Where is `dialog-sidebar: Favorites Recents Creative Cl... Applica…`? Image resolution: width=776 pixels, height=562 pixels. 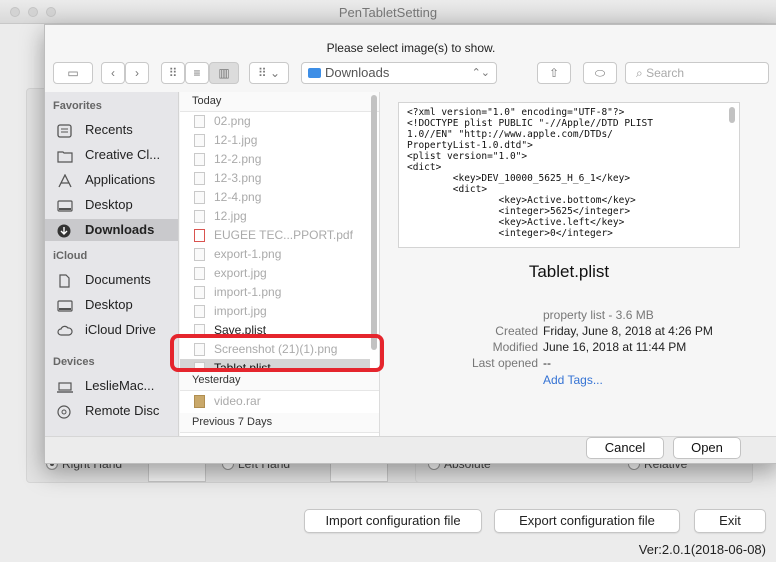 dialog-sidebar: Favorites Recents Creative Cl... Applica… is located at coordinates (112, 264).